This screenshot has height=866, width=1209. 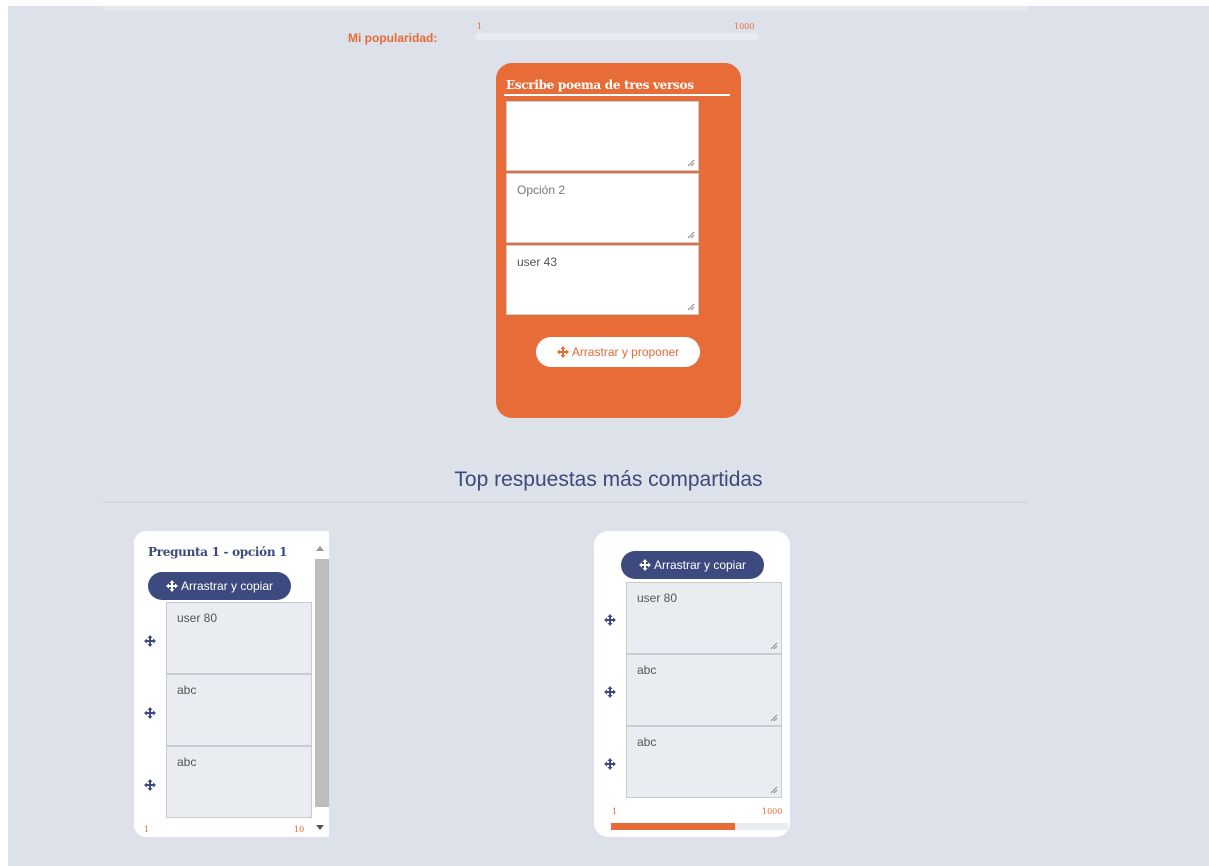 I want to click on drag-propose-label: Arrastrar y proponer, so click(x=625, y=352).